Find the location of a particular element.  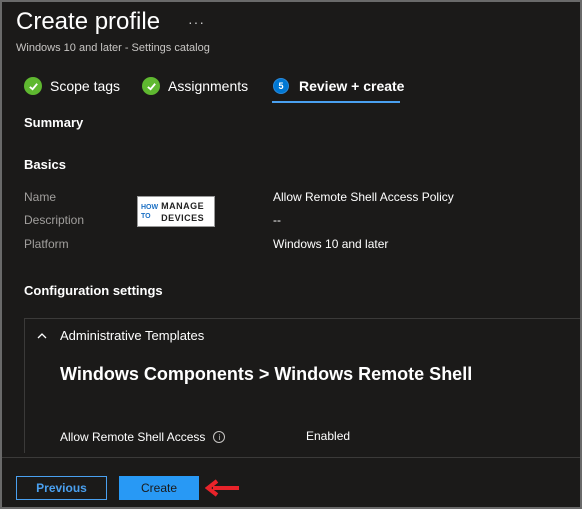

step-number-badge: 5 is located at coordinates (281, 86).